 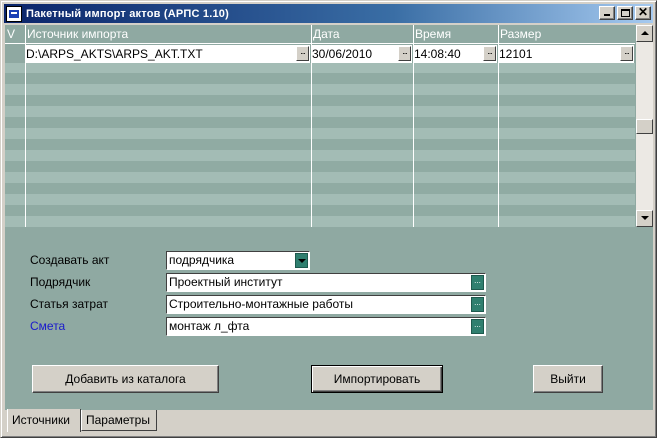 I want to click on exit-button: Выйти, so click(x=568, y=379).